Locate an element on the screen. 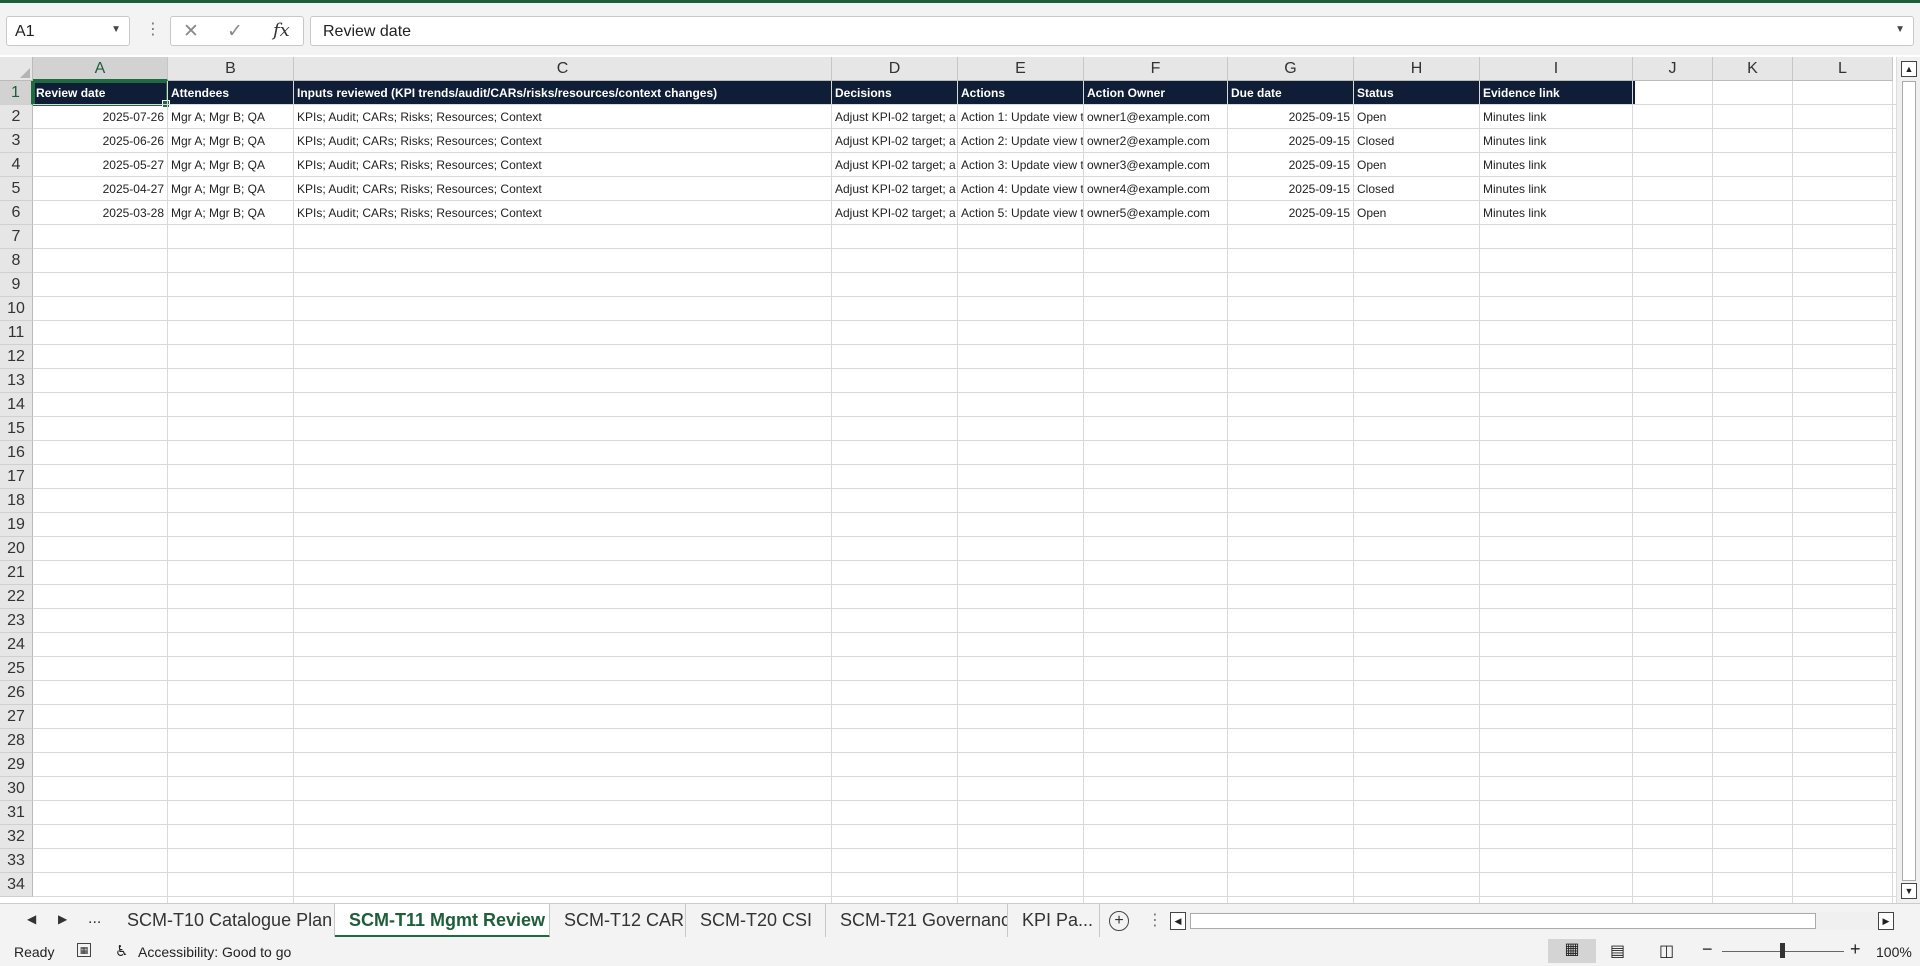 The image size is (1920, 966). row-header-4: 4 is located at coordinates (16, 165).